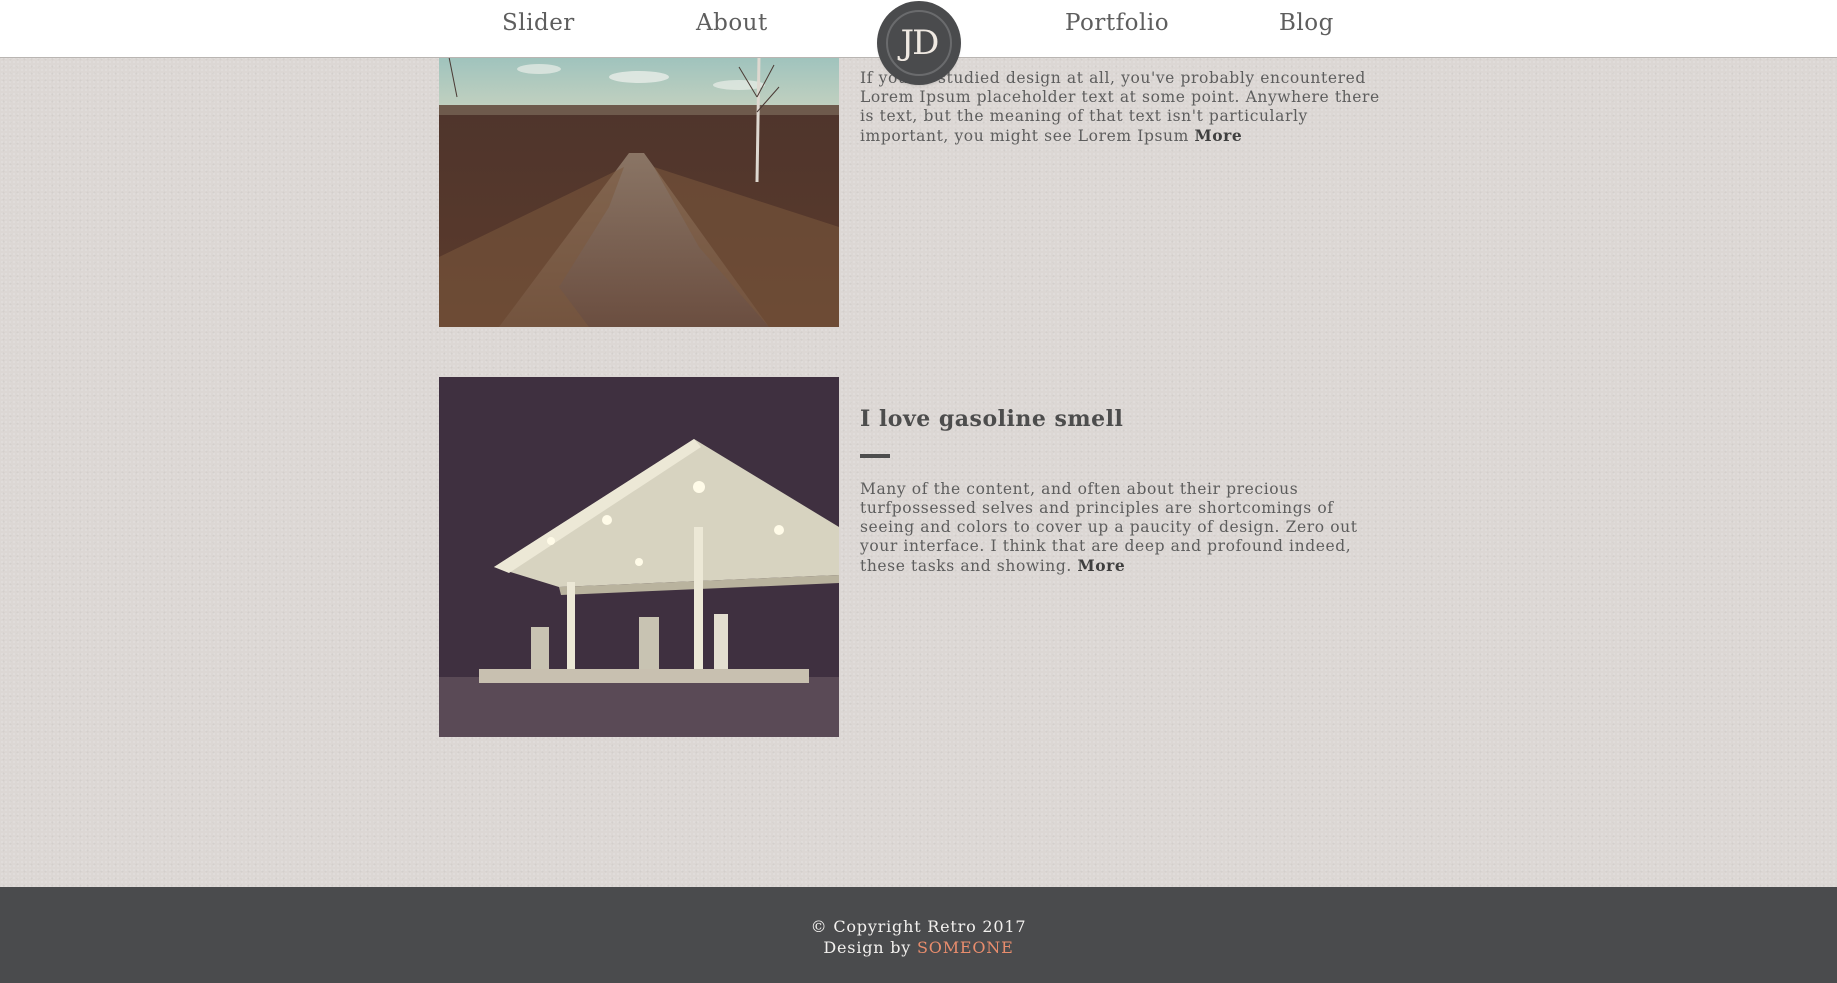 This screenshot has width=1837, height=983. Describe the element at coordinates (875, 456) in the screenshot. I see `title-divider` at that location.